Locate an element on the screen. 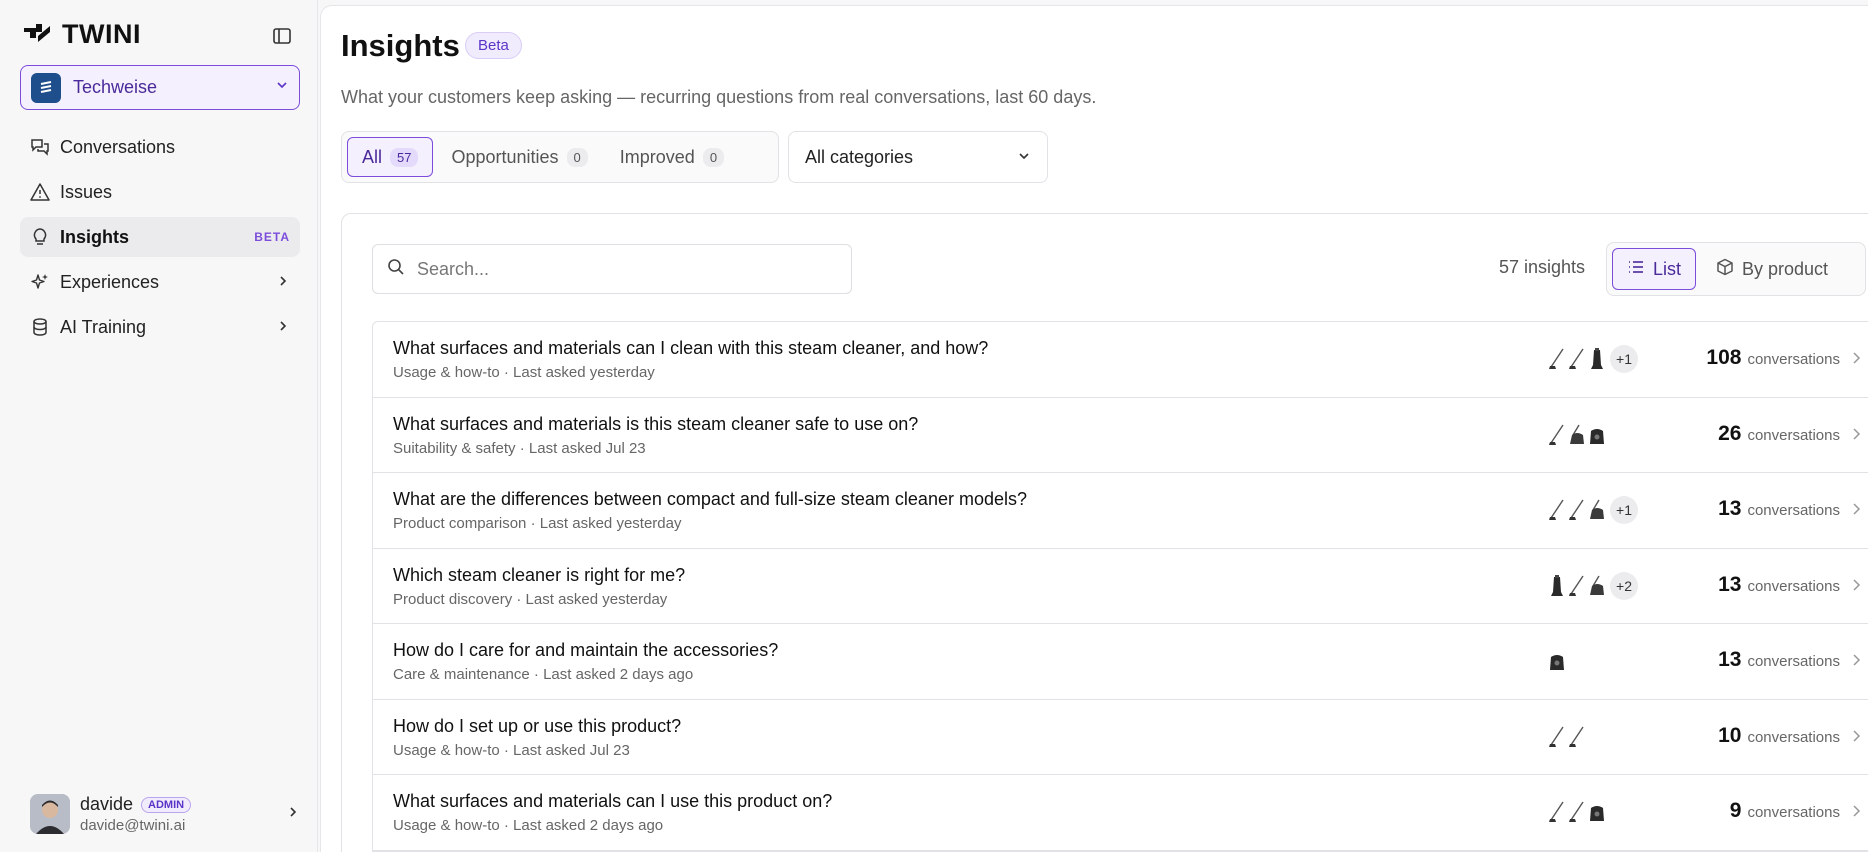 This screenshot has height=852, width=1868. twini-logo-icon is located at coordinates (37, 34).